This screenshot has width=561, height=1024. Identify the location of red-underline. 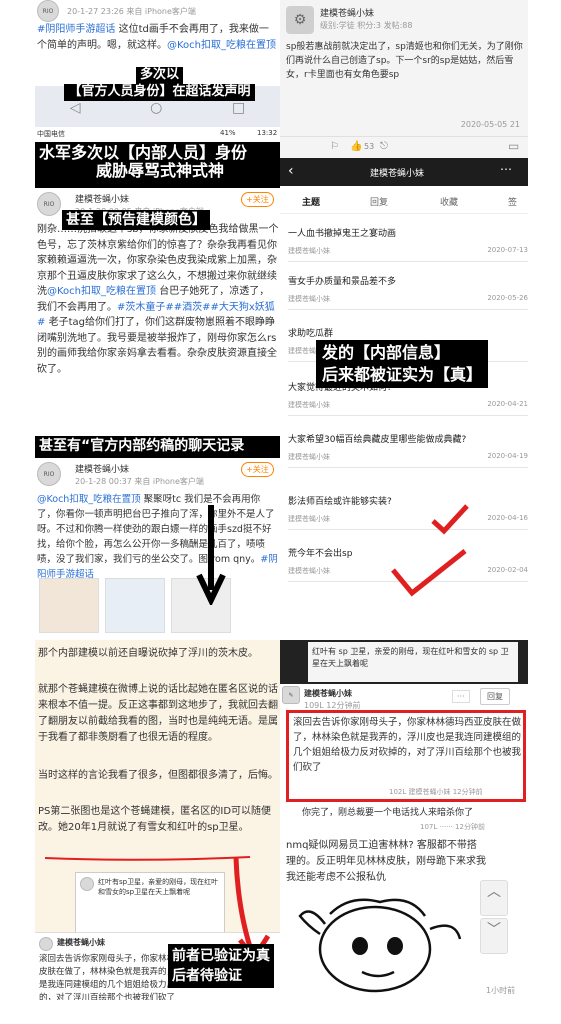
(148, 858).